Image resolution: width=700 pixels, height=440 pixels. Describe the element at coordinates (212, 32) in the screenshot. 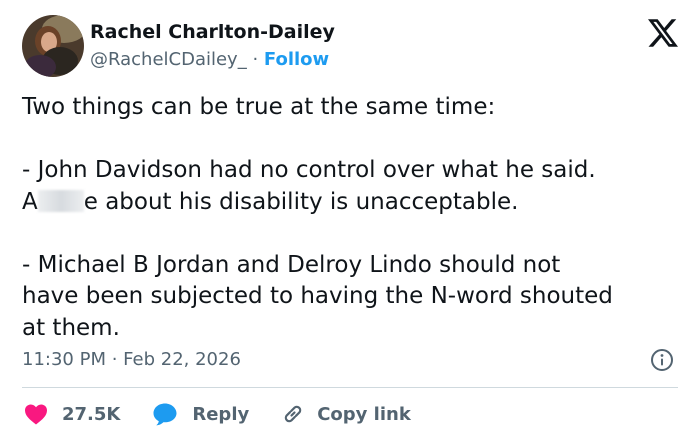

I see `author-name: Rachel Charlton-Dailey` at that location.